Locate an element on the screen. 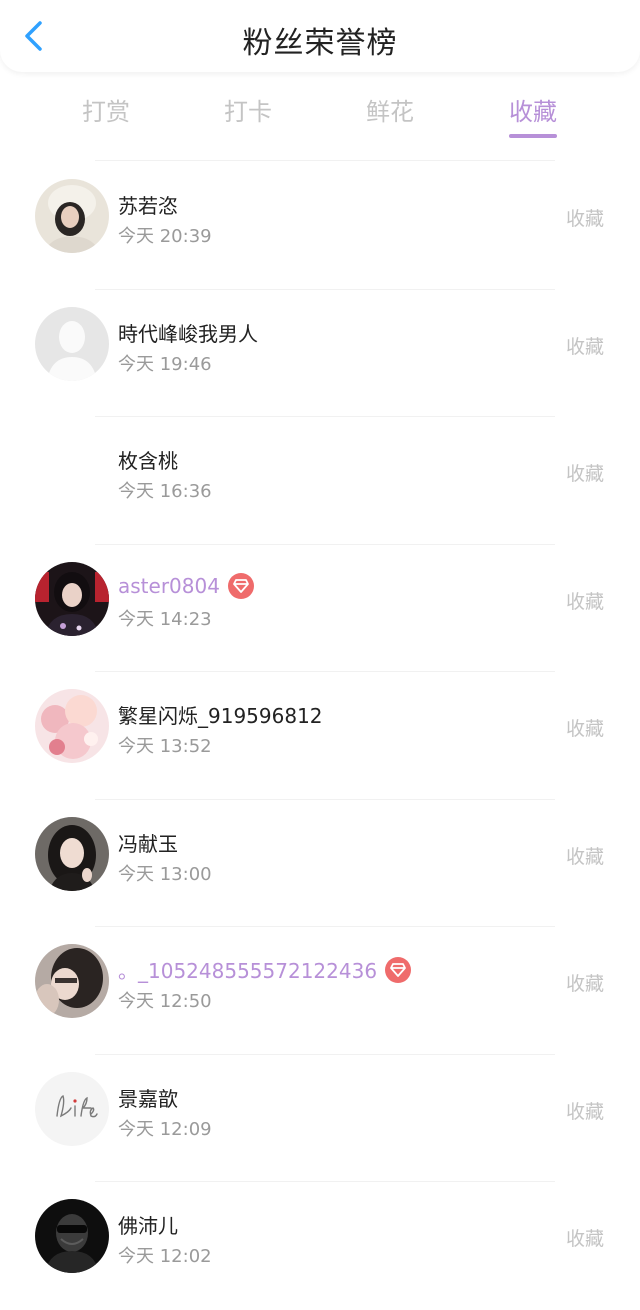 This screenshot has height=1310, width=640. list-item: 。_105248555572122436 今天 12:50 收藏 is located at coordinates (320, 991).